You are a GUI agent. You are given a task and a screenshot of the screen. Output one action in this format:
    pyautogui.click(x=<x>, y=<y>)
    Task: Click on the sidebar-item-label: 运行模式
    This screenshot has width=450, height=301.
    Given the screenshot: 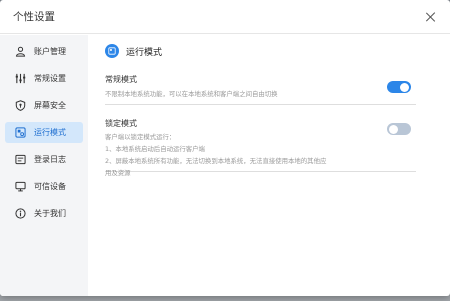 What is the action you would take?
    pyautogui.click(x=50, y=132)
    